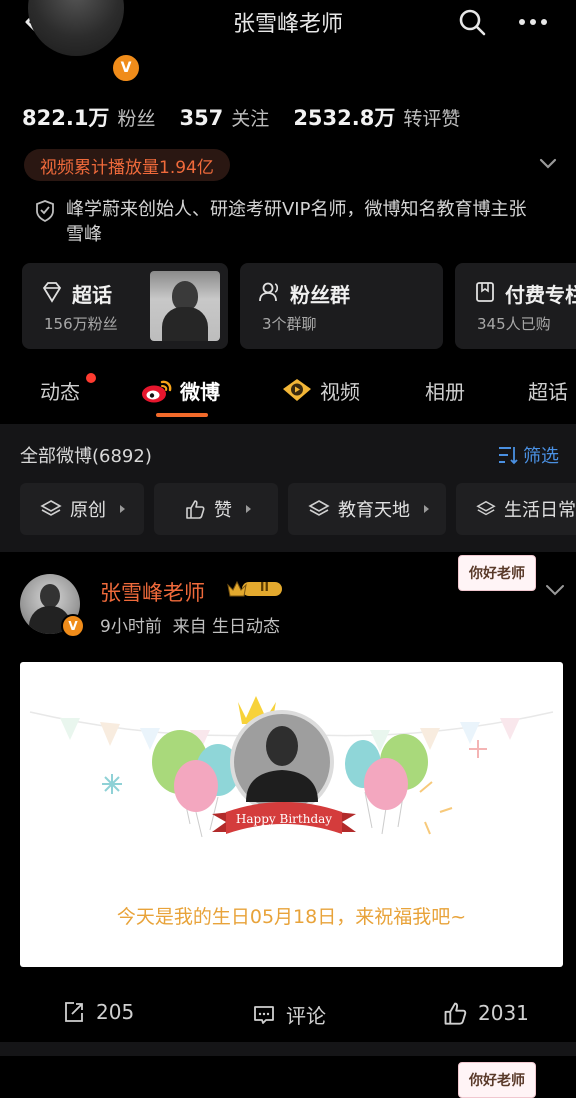 The image size is (576, 1098). I want to click on birthday-illustration, so click(291, 767).